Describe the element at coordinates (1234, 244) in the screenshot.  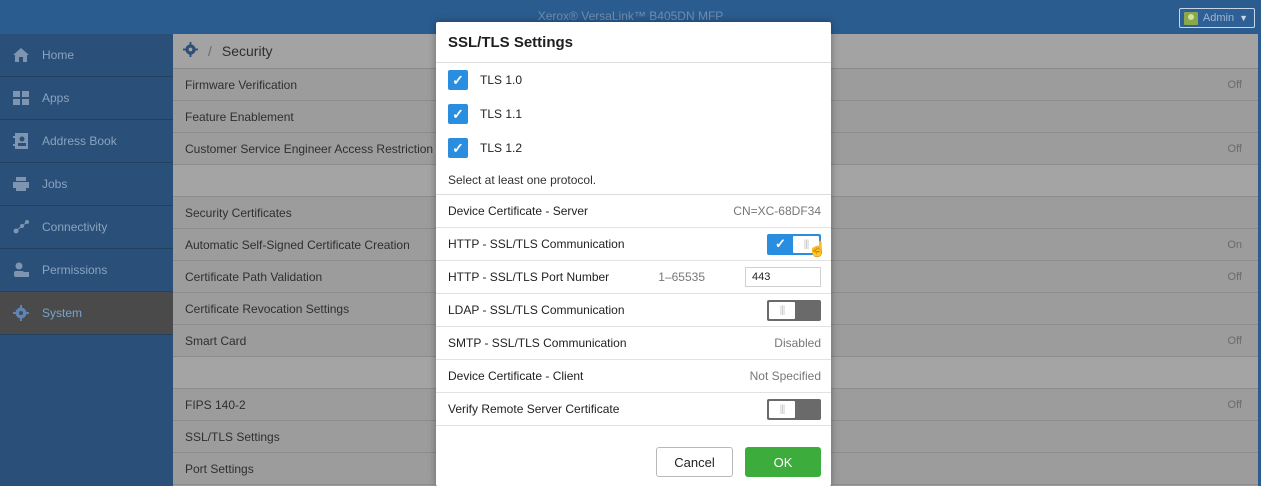
I see `list-item-value: On` at that location.